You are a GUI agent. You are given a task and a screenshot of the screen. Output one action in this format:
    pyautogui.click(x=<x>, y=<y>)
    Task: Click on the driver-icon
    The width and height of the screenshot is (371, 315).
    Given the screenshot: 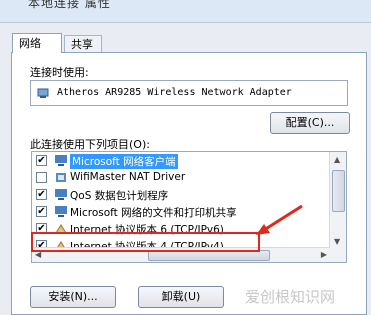 What is the action you would take?
    pyautogui.click(x=61, y=177)
    